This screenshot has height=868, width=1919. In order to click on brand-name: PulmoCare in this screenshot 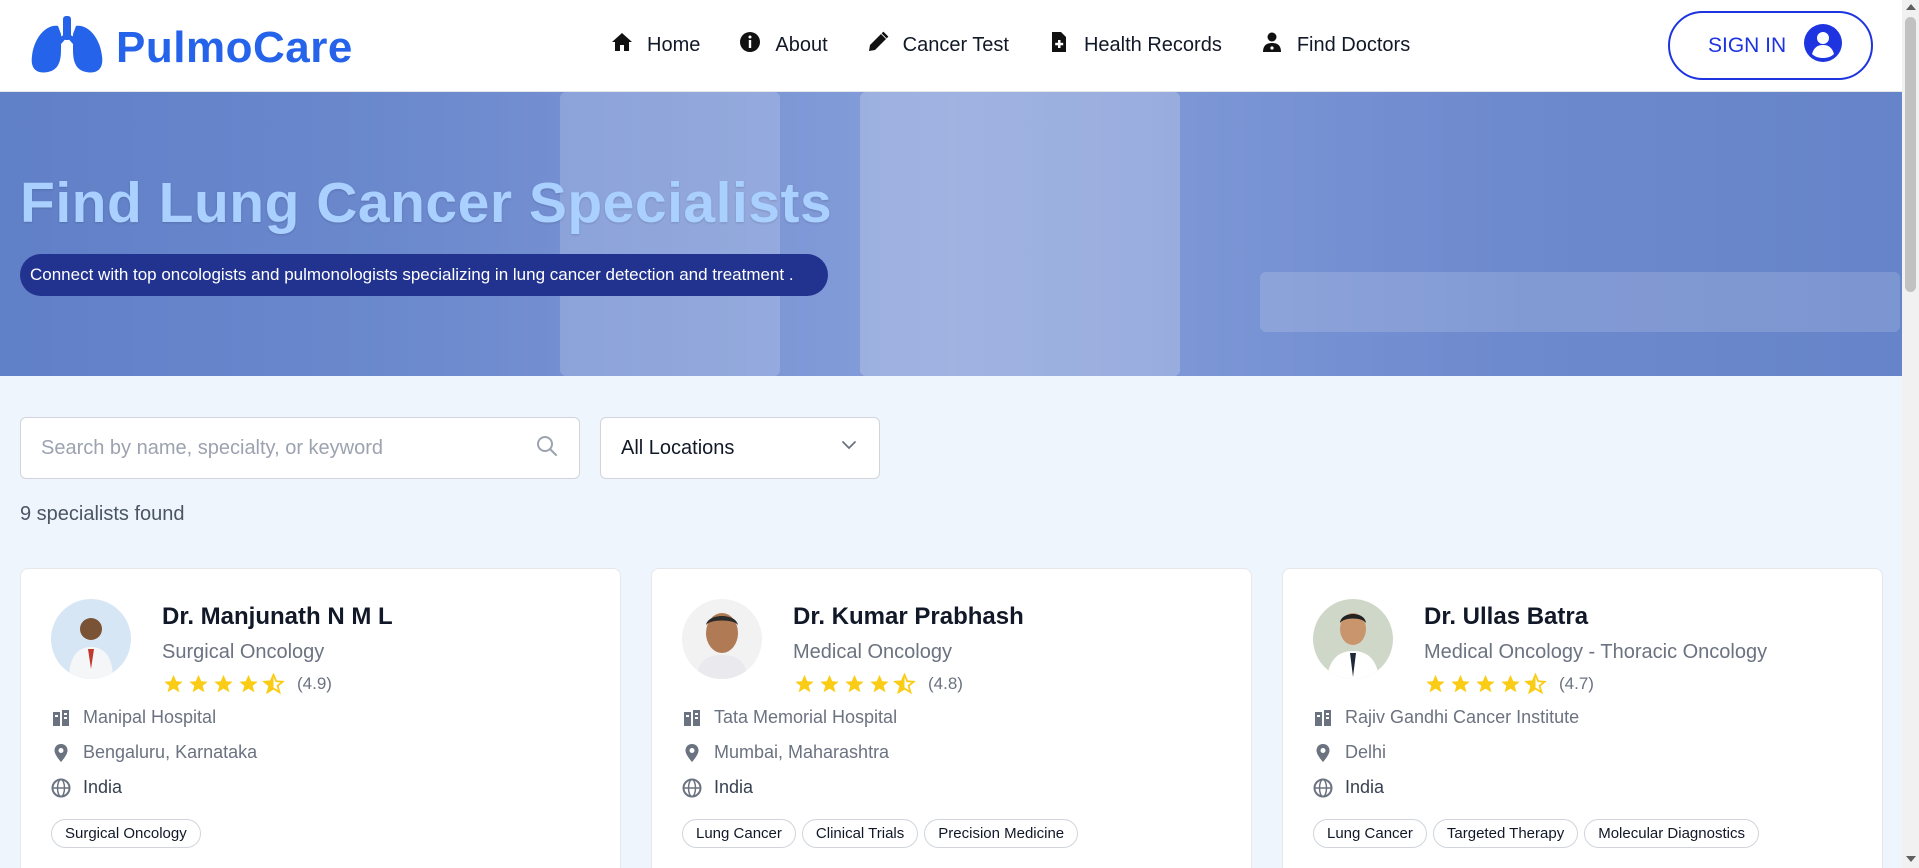, I will do `click(234, 47)`.